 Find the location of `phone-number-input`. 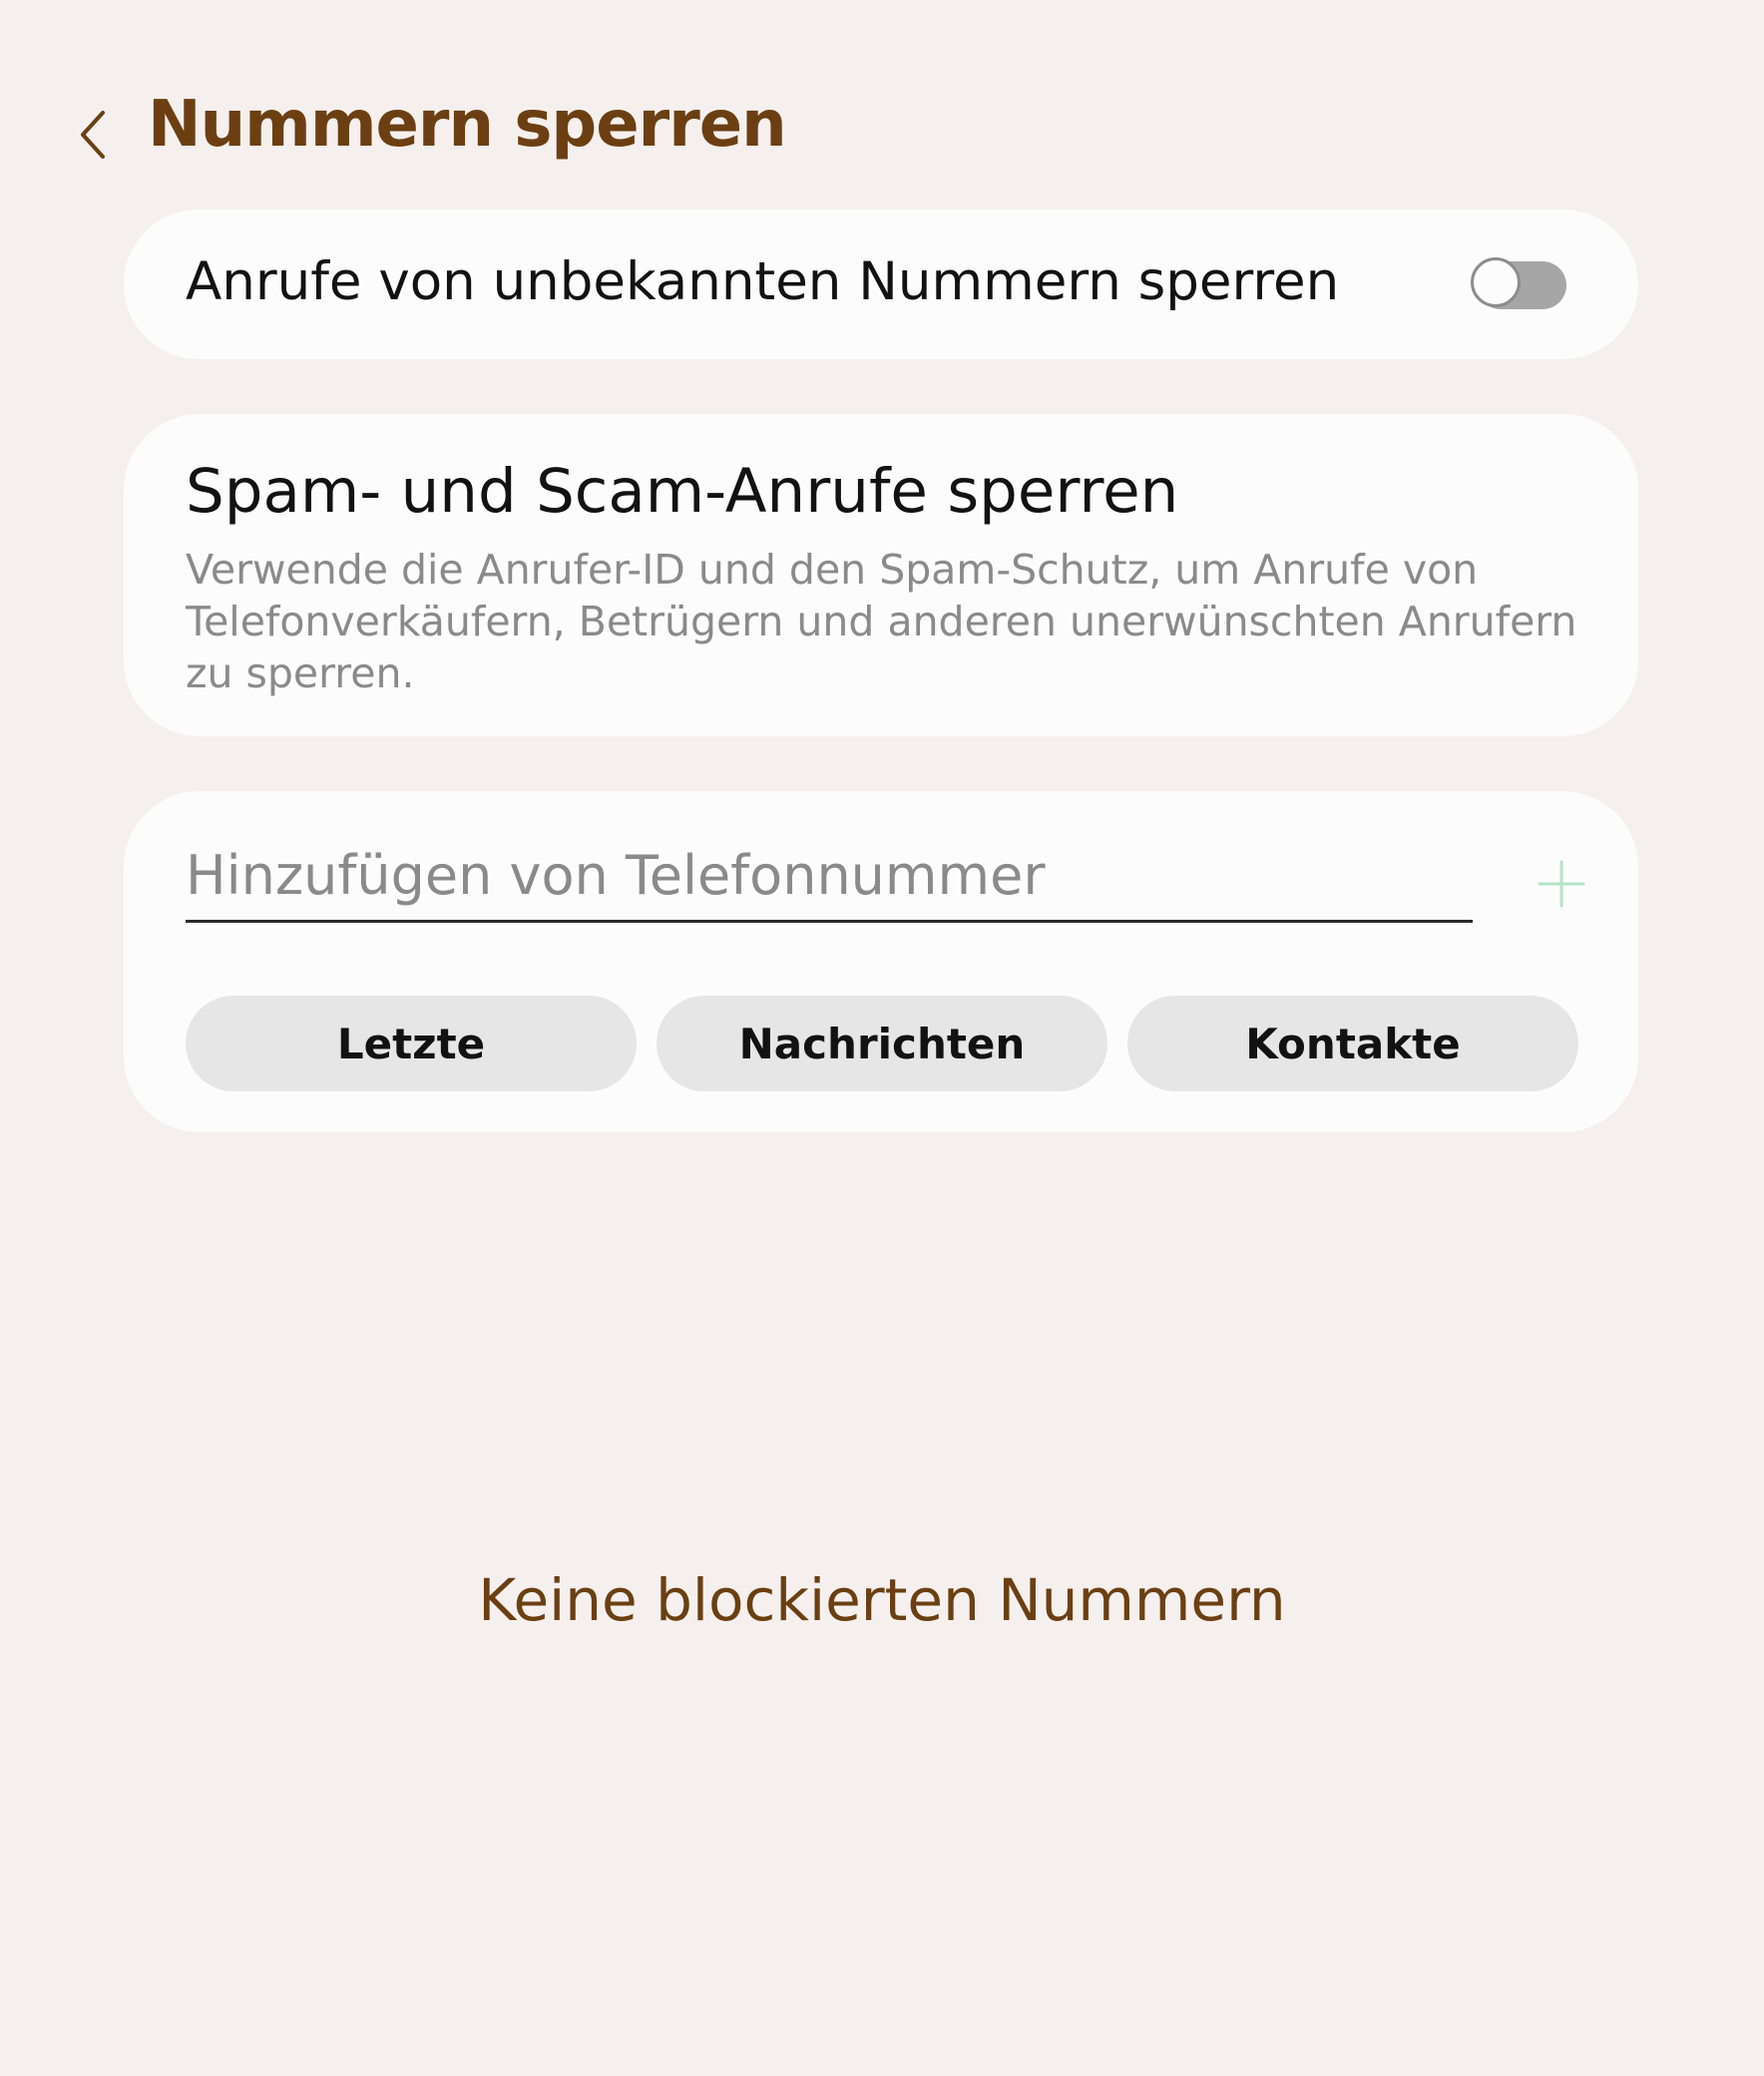

phone-number-input is located at coordinates (829, 877).